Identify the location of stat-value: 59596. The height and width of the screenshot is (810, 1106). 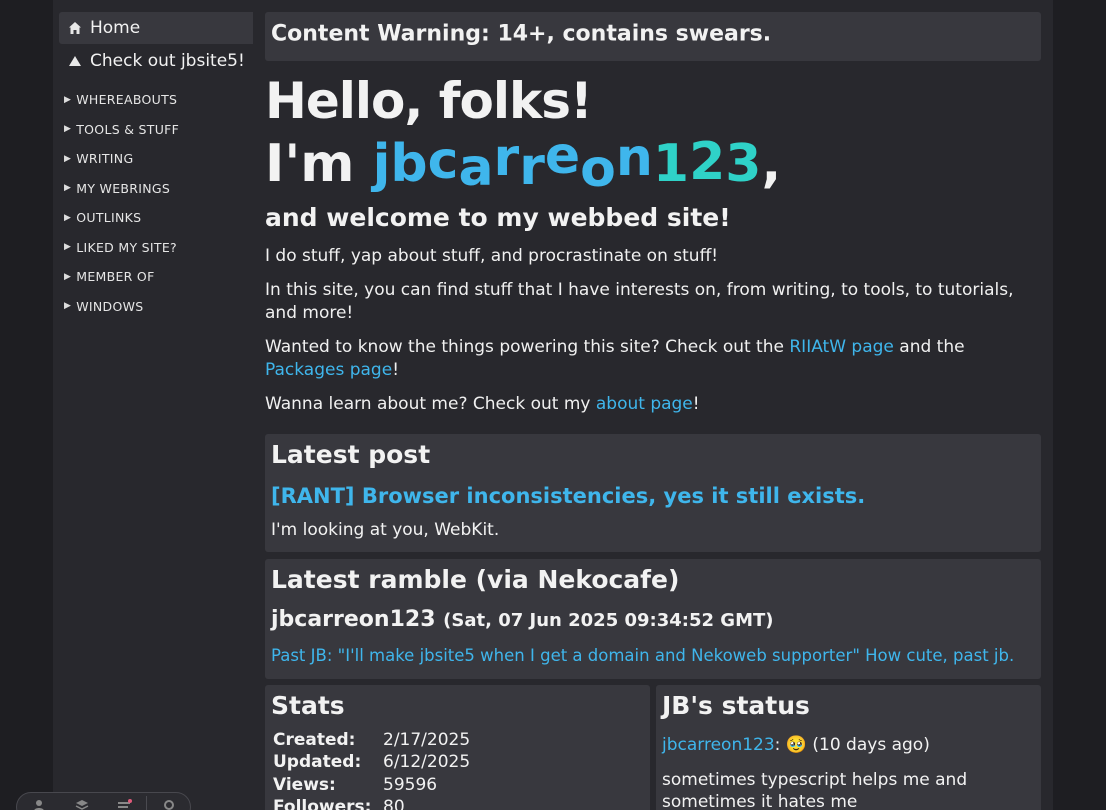
(410, 785).